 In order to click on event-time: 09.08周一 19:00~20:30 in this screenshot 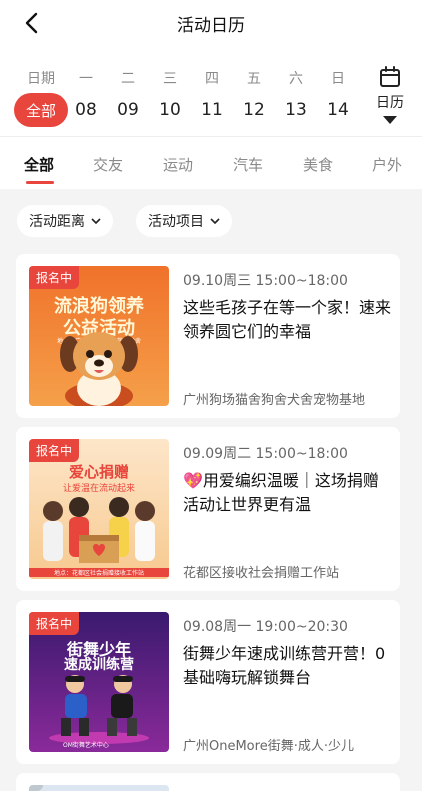, I will do `click(265, 627)`.